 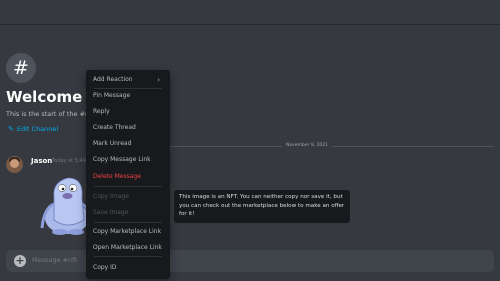 What do you see at coordinates (307, 145) in the screenshot?
I see `date-divider-label: November 9, 2021` at bounding box center [307, 145].